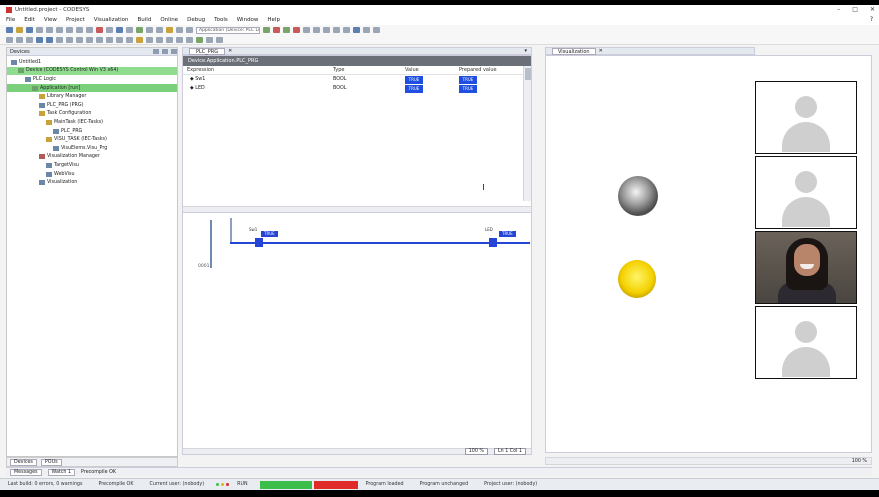  Describe the element at coordinates (92, 122) in the screenshot. I see `tree-item: MainTask (IEC-Tasks)` at that location.